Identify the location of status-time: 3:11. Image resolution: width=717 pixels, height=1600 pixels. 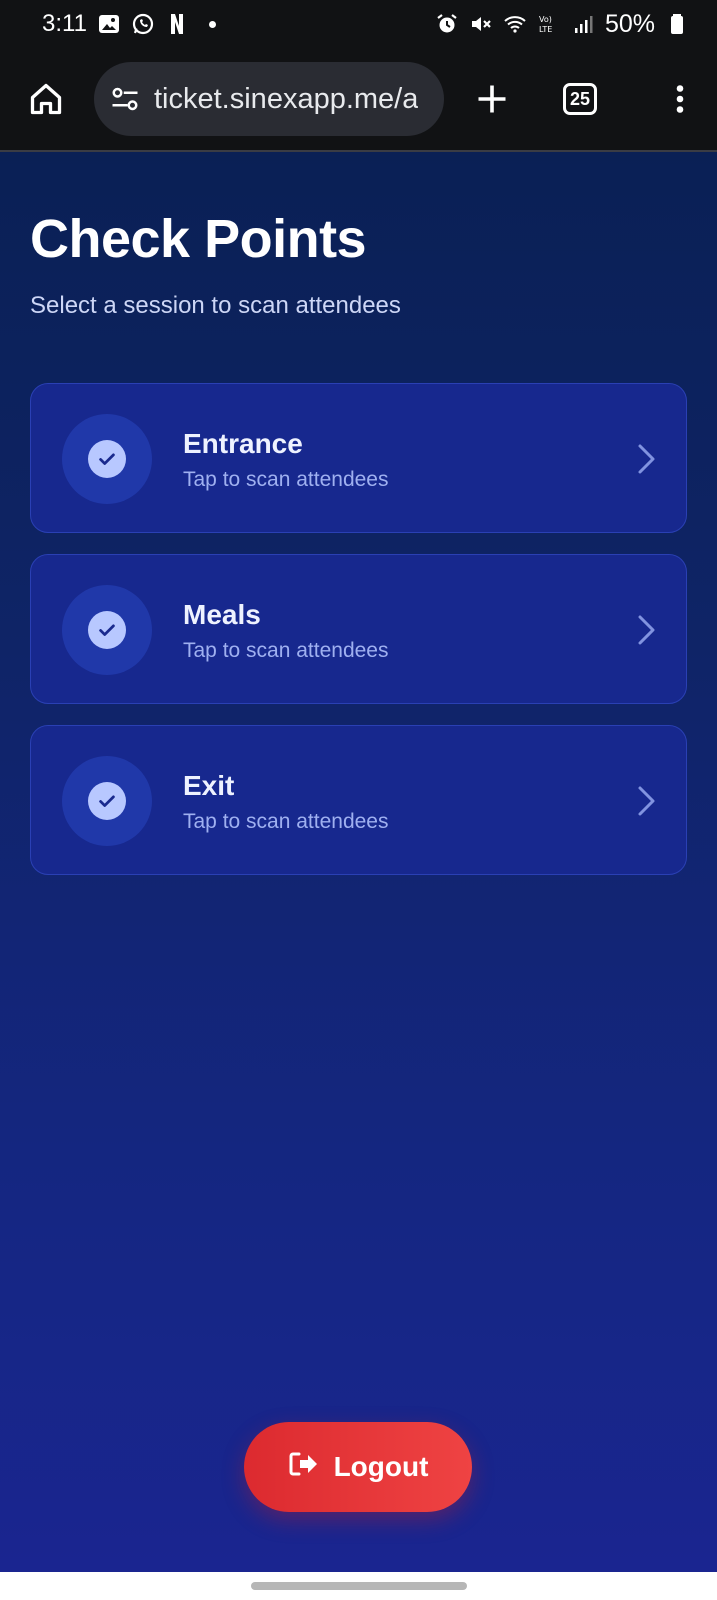
(64, 23).